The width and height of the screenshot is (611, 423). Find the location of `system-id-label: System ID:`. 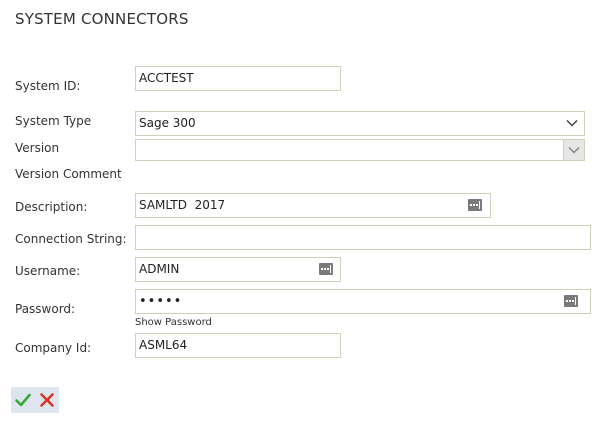

system-id-label: System ID: is located at coordinates (48, 86).